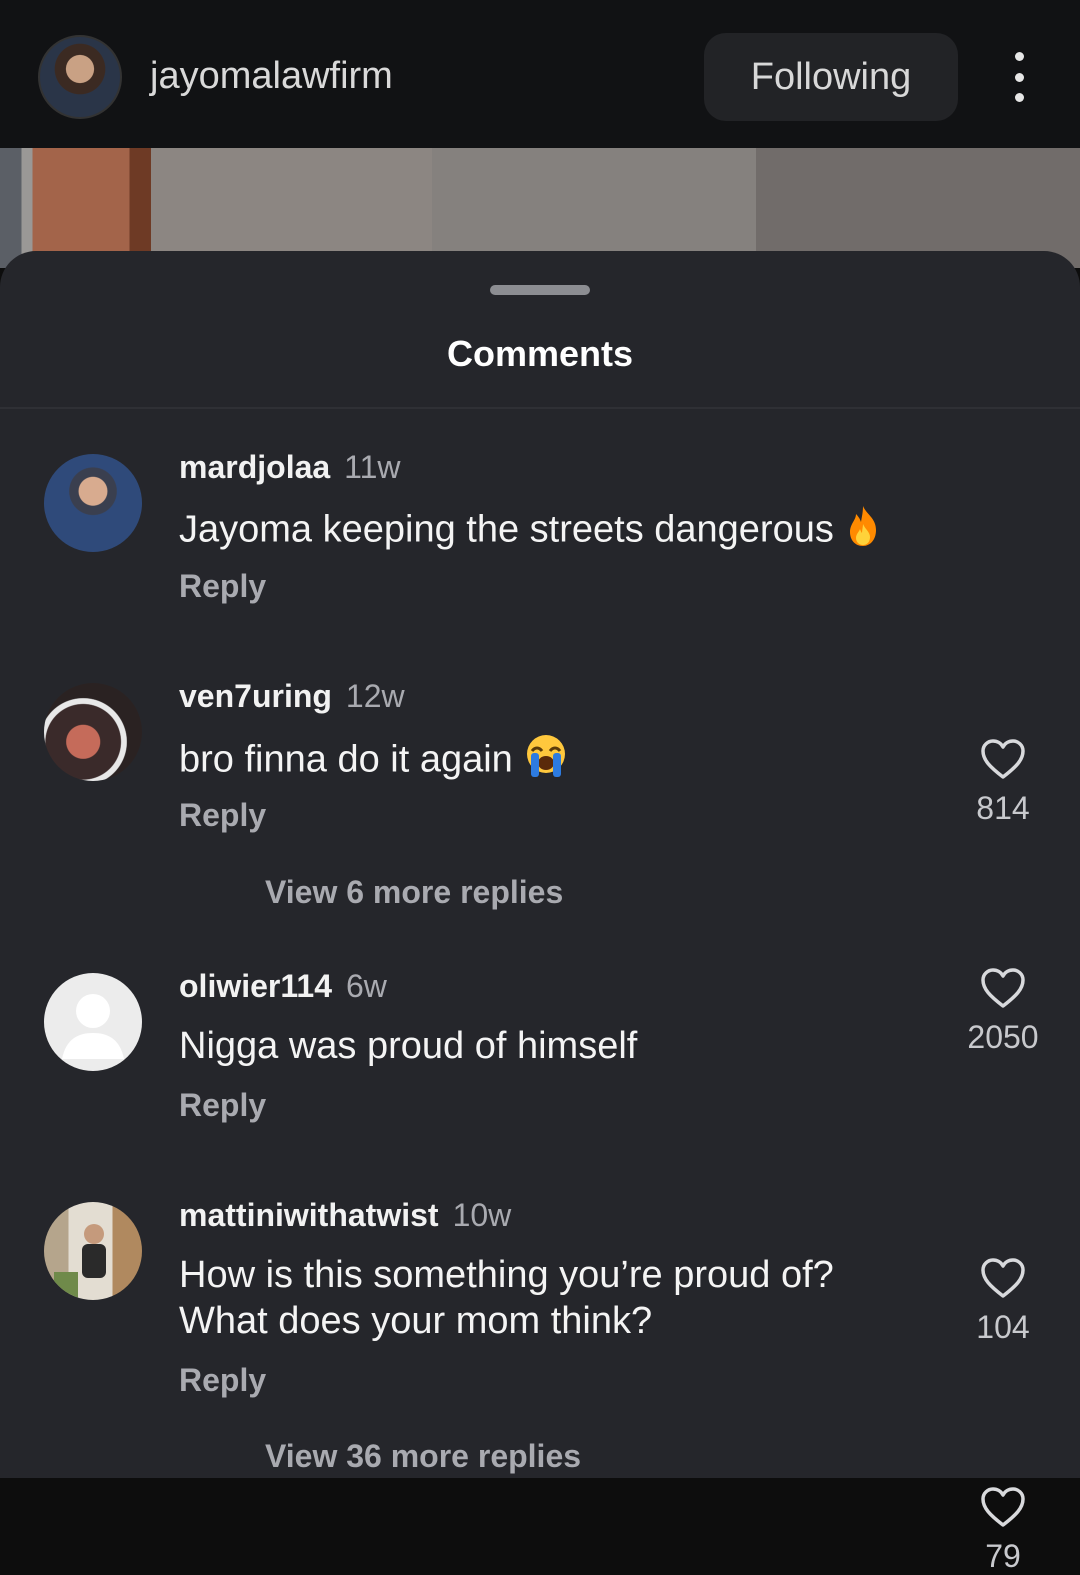 The image size is (1080, 1575). I want to click on view-more-replies: View 36 more replies, so click(423, 1456).